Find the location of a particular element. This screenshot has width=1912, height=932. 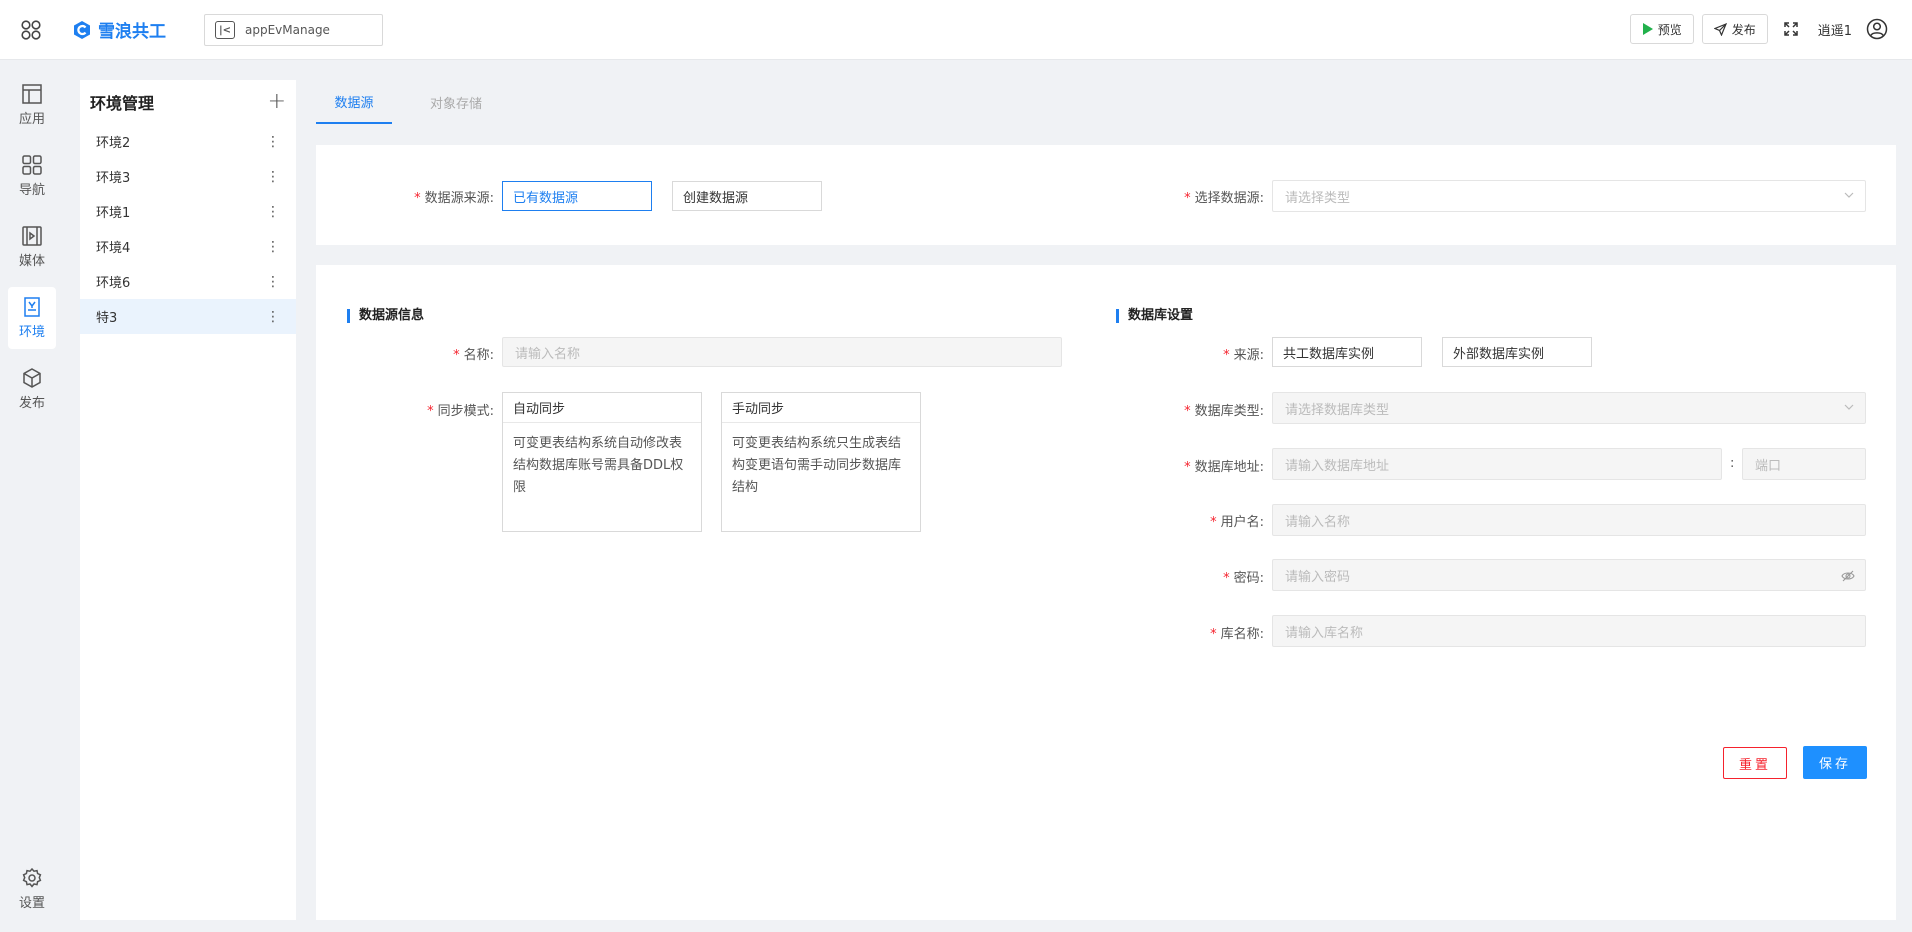

publish-button: 发布 is located at coordinates (1734, 29).